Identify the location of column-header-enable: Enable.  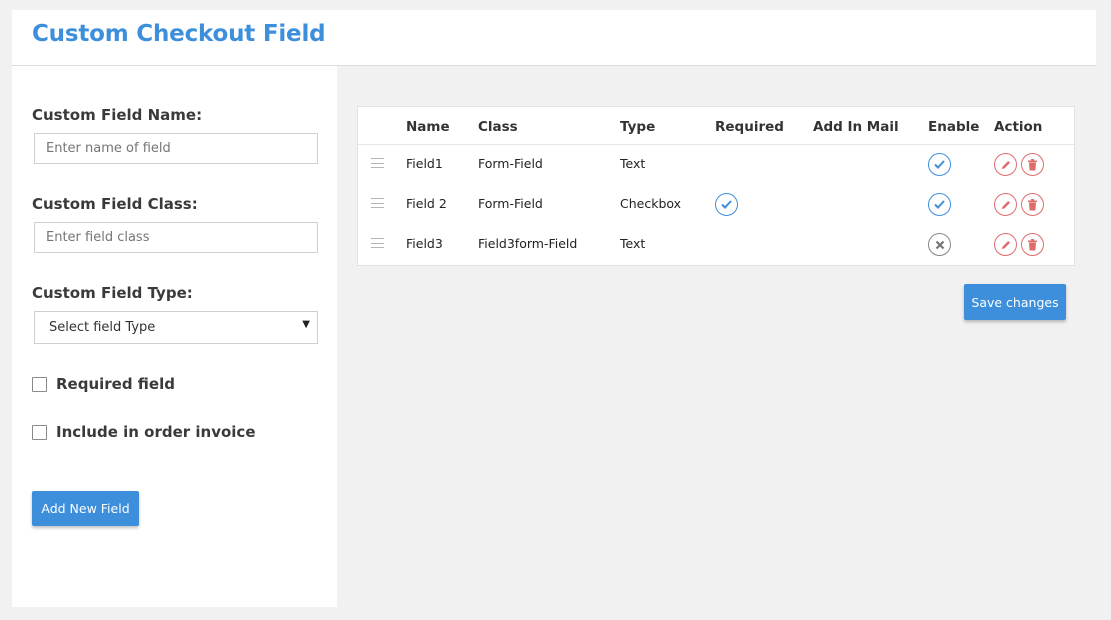
(954, 127).